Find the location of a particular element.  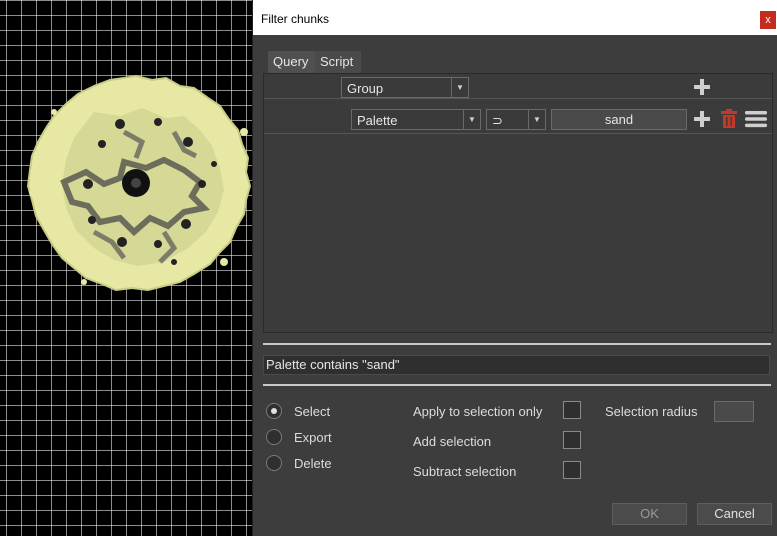

radio-select is located at coordinates (274, 411).